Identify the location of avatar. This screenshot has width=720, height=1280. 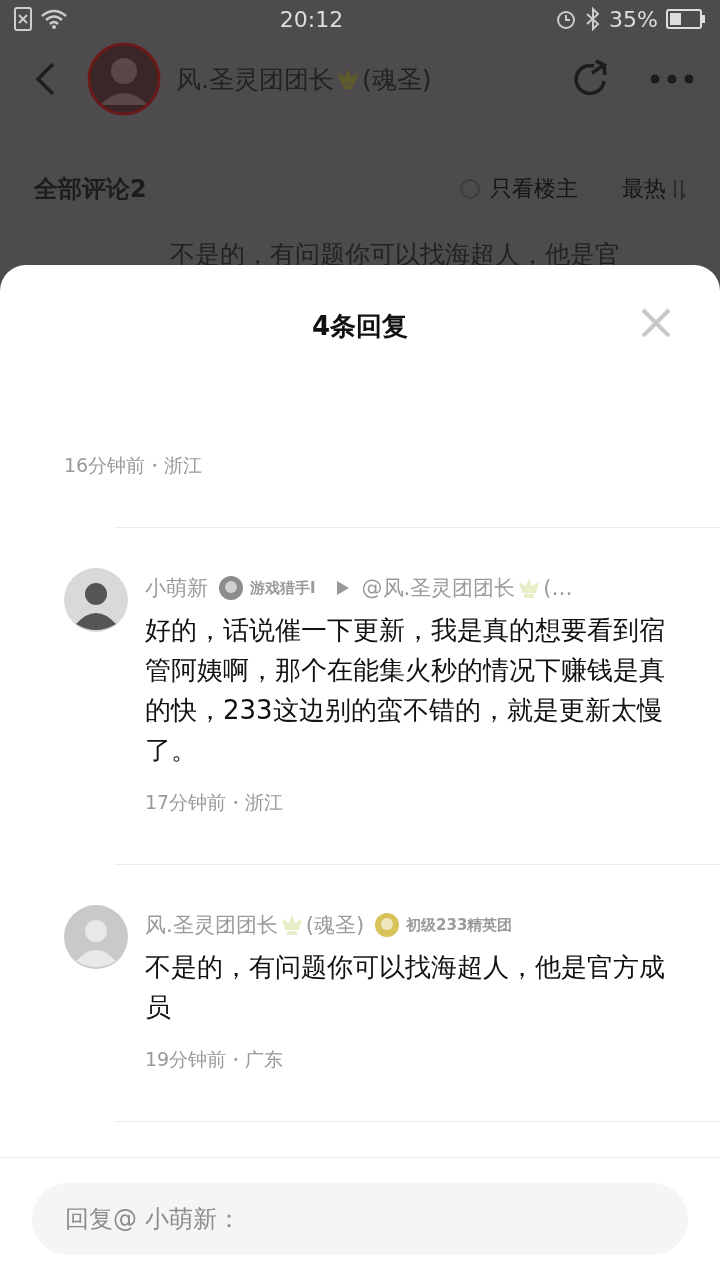
(96, 600).